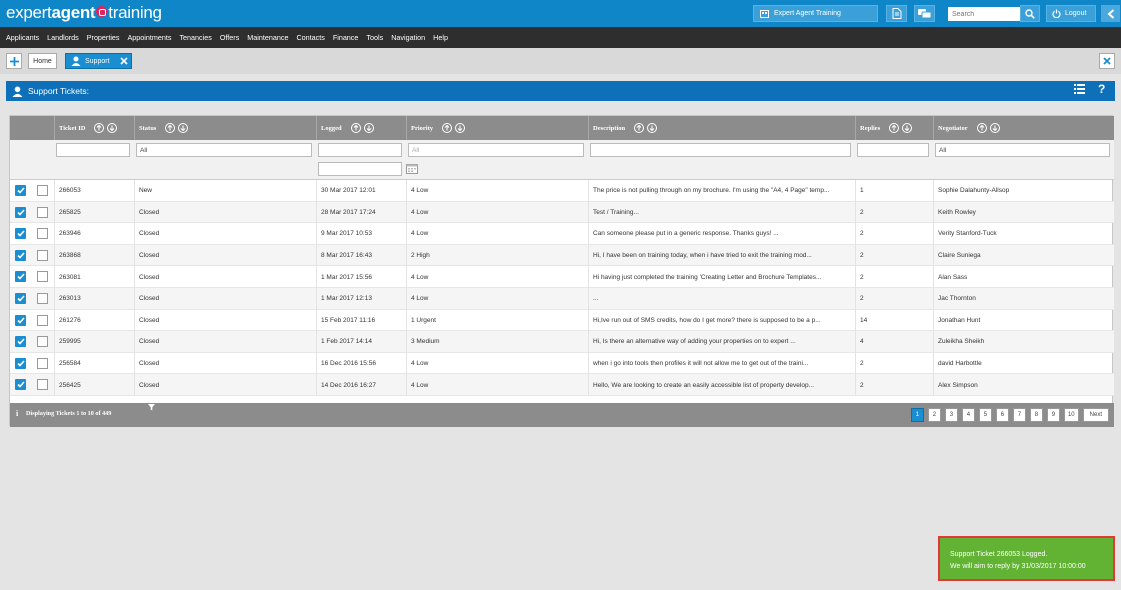 The image size is (1121, 590). I want to click on filter-logged-to-input, so click(360, 169).